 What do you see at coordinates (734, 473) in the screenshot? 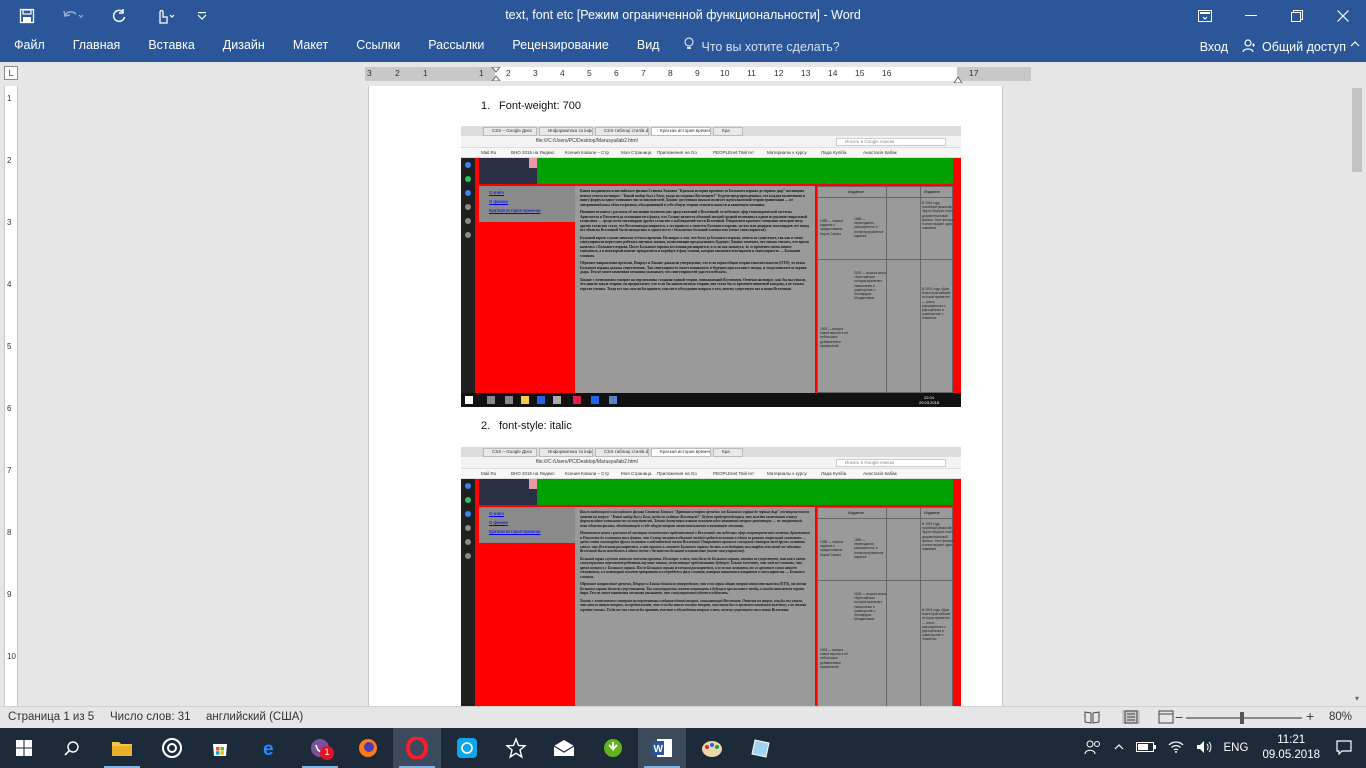
I see `bookmark: PEOPLEnet Твій Інт` at bounding box center [734, 473].